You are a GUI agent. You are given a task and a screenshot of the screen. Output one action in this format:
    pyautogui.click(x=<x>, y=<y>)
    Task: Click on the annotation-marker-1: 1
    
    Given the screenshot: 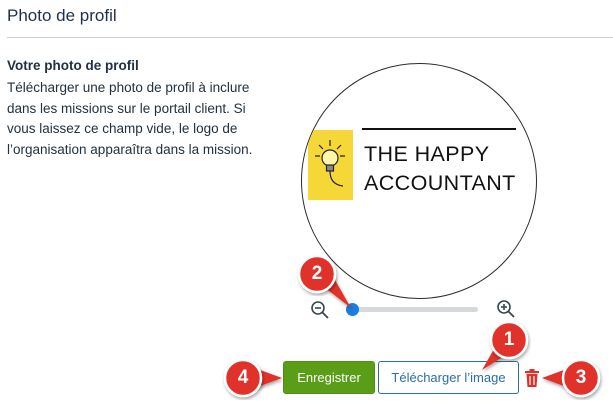 What is the action you would take?
    pyautogui.click(x=505, y=346)
    